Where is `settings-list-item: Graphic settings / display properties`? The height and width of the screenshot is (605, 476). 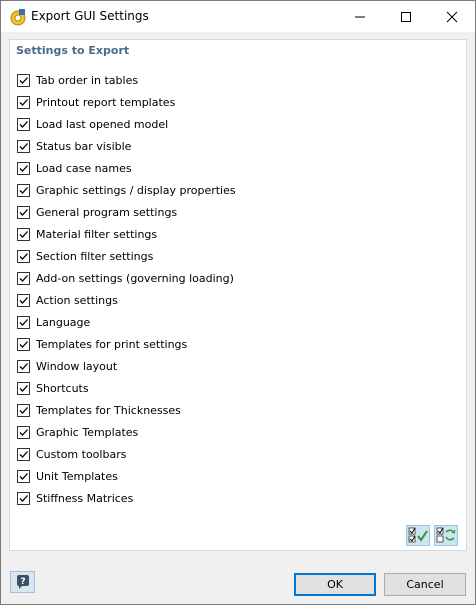 settings-list-item: Graphic settings / display properties is located at coordinates (126, 190).